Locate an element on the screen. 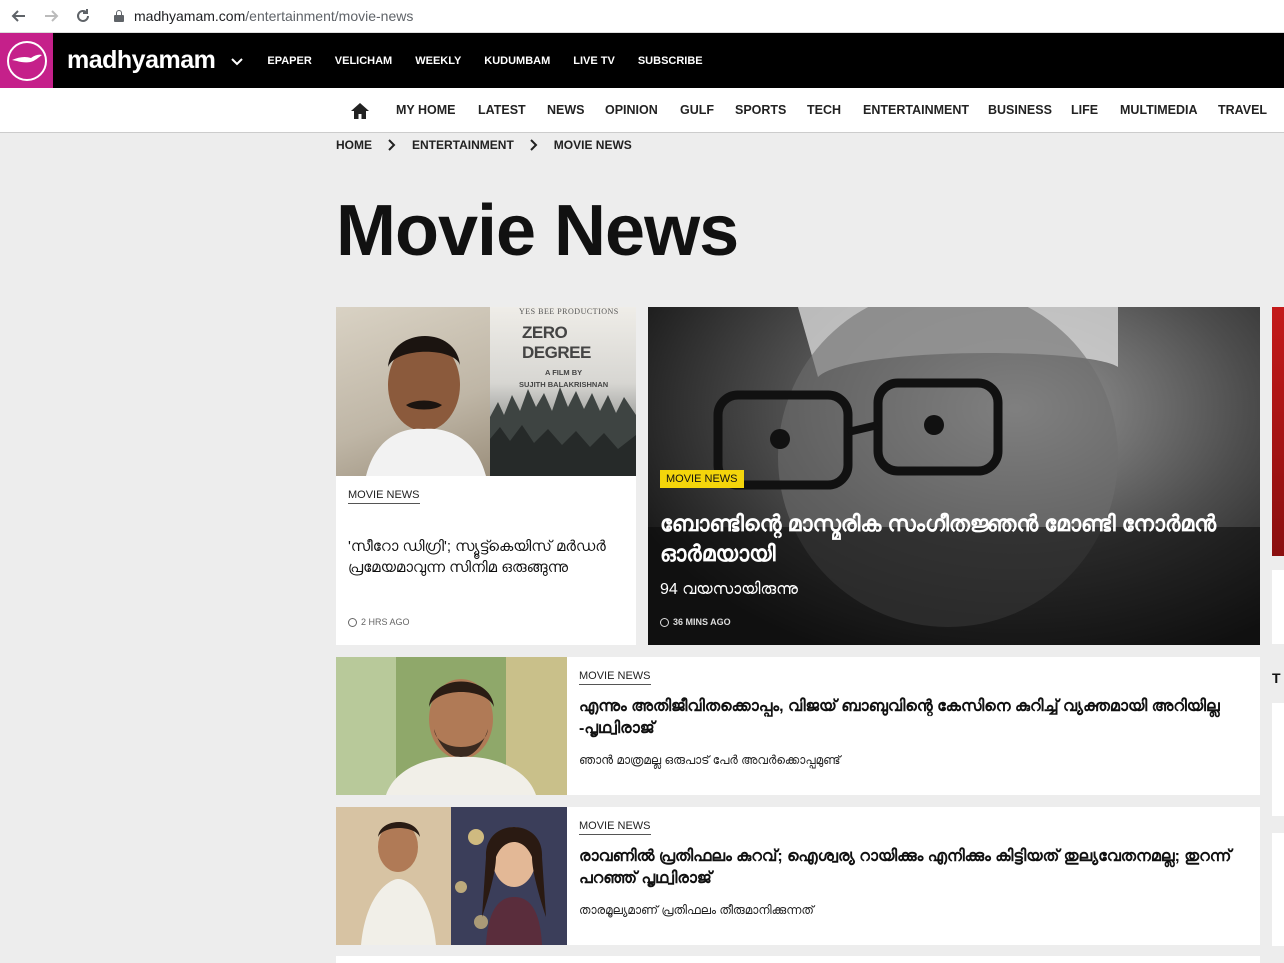 The image size is (1284, 963). back-arrow-icon is located at coordinates (19, 16).